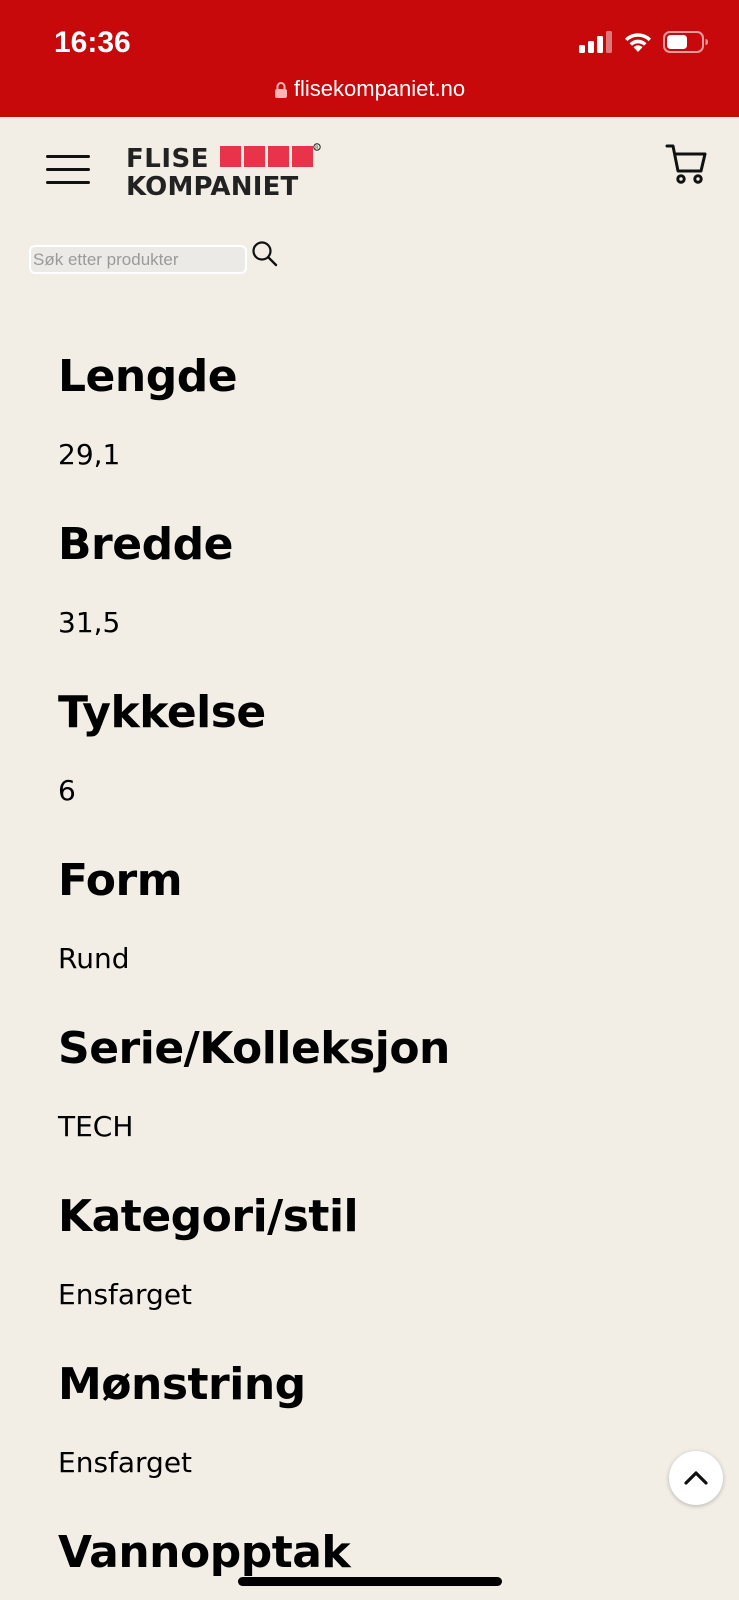 The height and width of the screenshot is (1600, 739). What do you see at coordinates (686, 44) in the screenshot?
I see `battery-icon` at bounding box center [686, 44].